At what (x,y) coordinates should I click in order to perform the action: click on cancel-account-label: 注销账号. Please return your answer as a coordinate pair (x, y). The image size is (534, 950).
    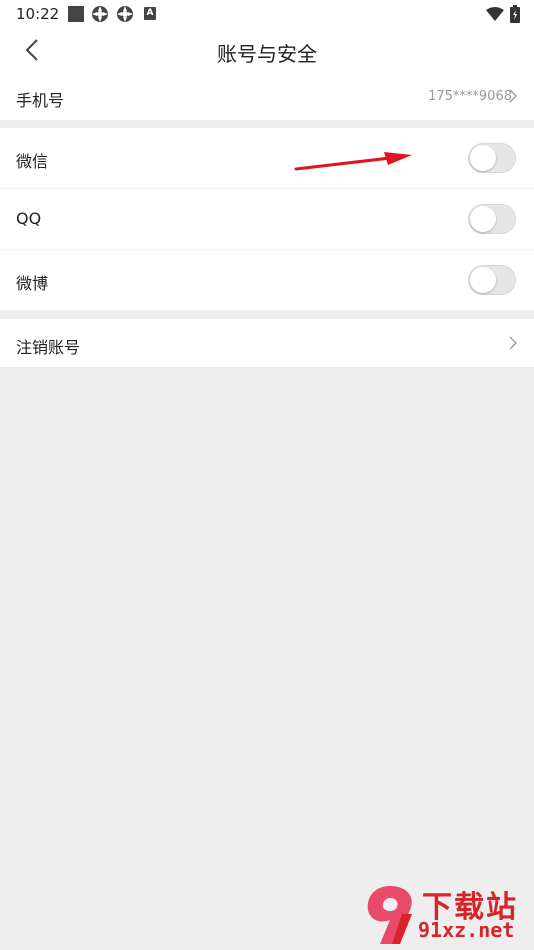
    Looking at the image, I should click on (48, 347).